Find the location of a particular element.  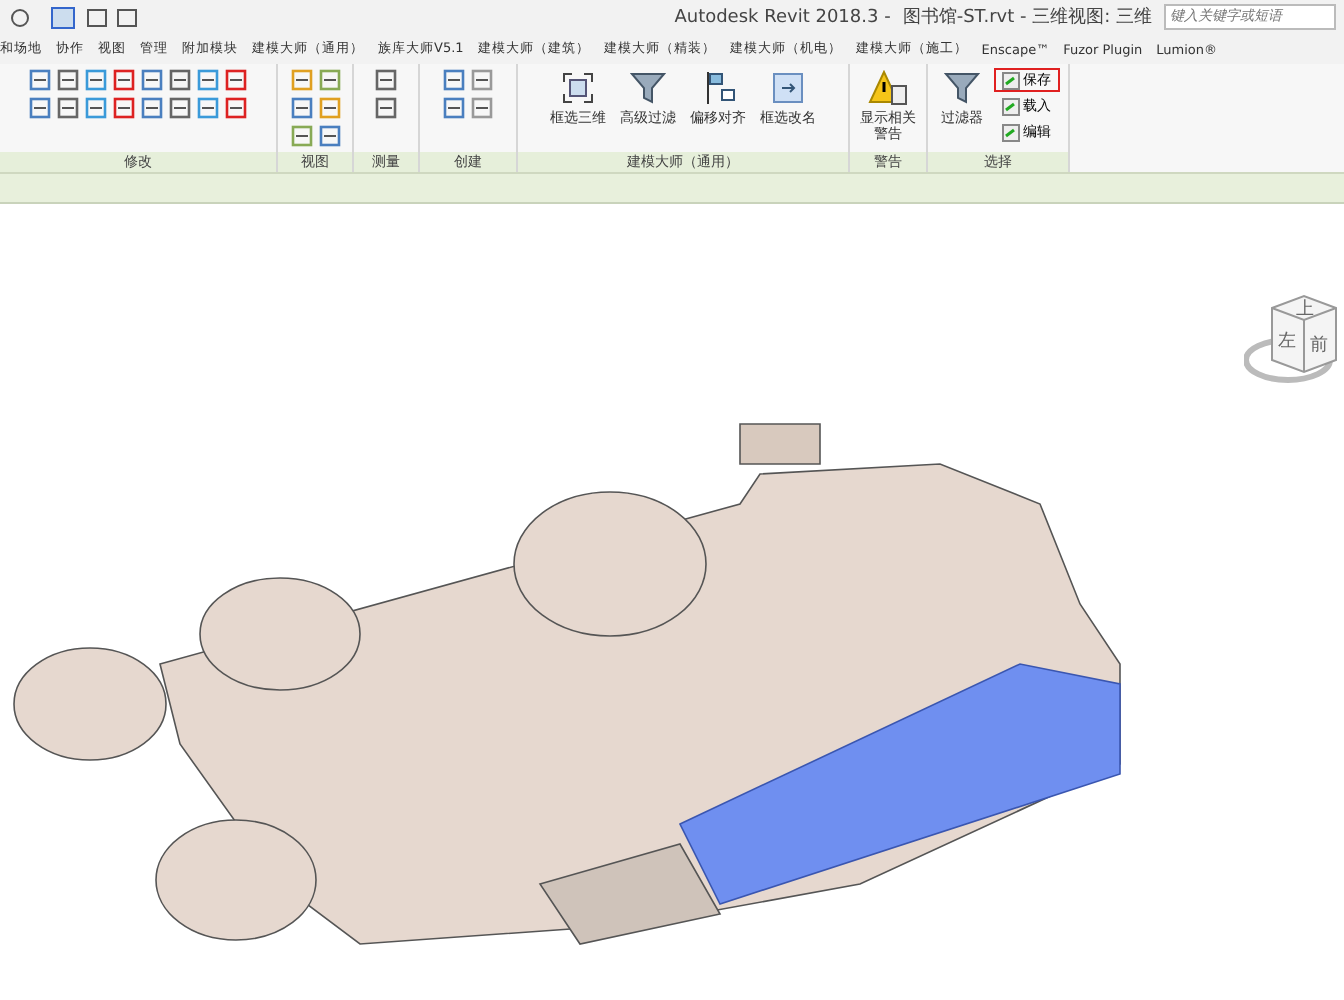

frame-icon is located at coordinates (578, 88).